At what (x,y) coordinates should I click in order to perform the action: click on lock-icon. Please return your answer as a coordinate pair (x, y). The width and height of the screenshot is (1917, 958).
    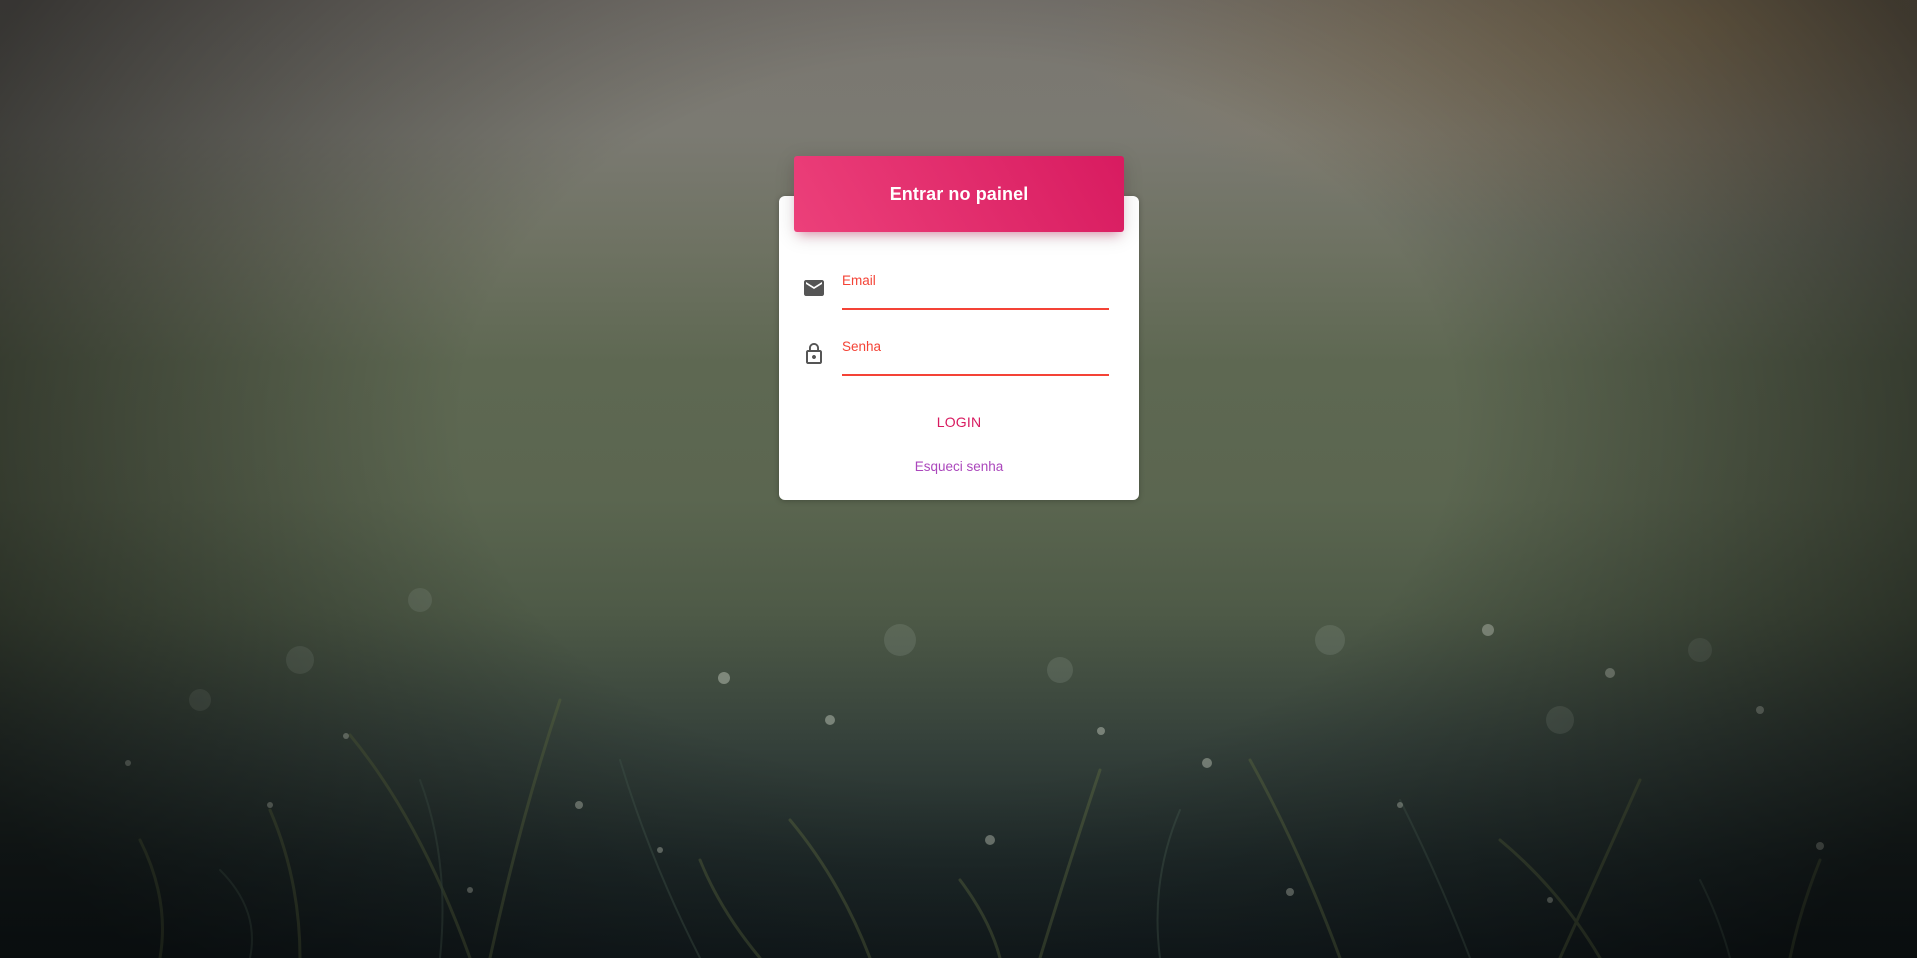
    Looking at the image, I should click on (814, 354).